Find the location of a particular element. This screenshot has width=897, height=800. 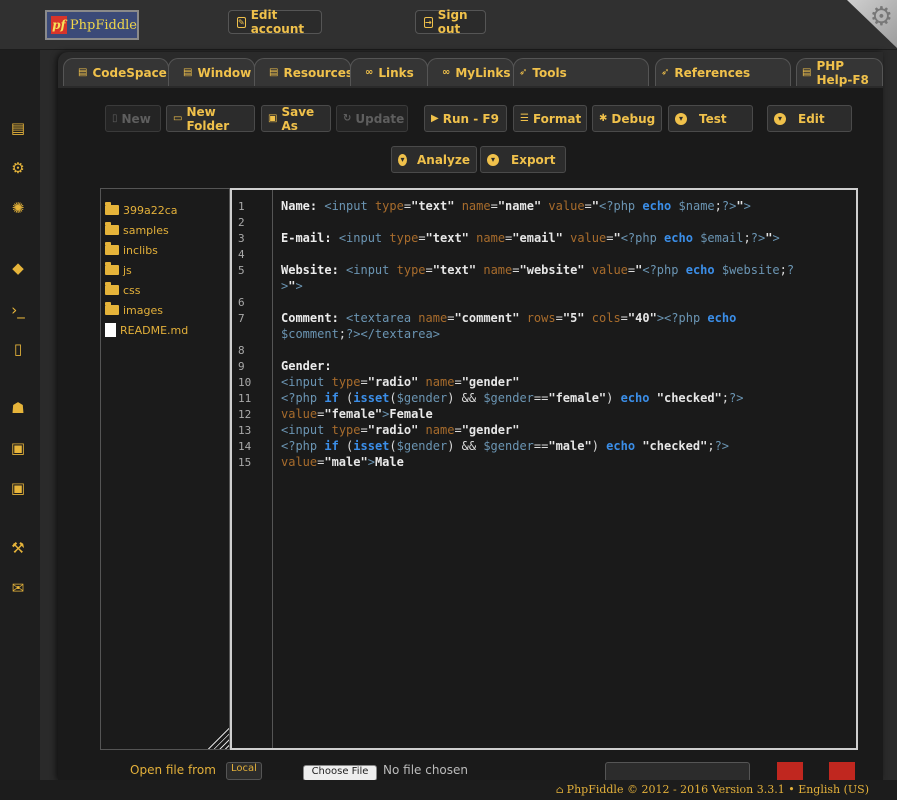

tab-mylinks: ∞ MyLinks is located at coordinates (470, 72).